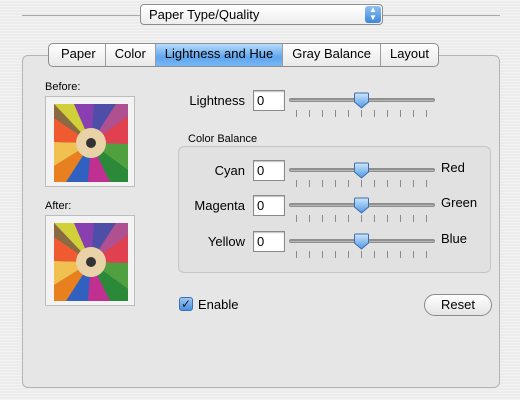 This screenshot has width=520, height=400. I want to click on before-label: Before:, so click(63, 87).